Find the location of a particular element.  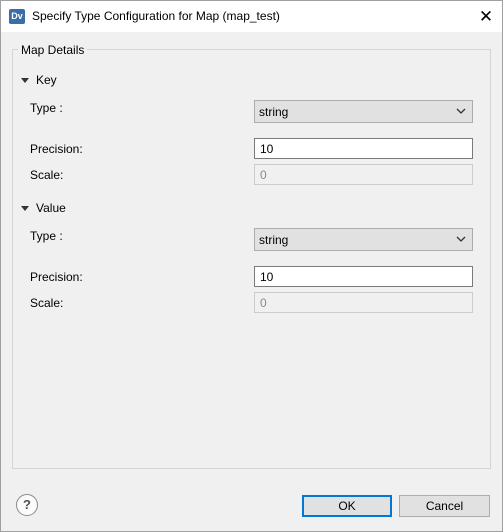

key-section-label: Key is located at coordinates (46, 80).